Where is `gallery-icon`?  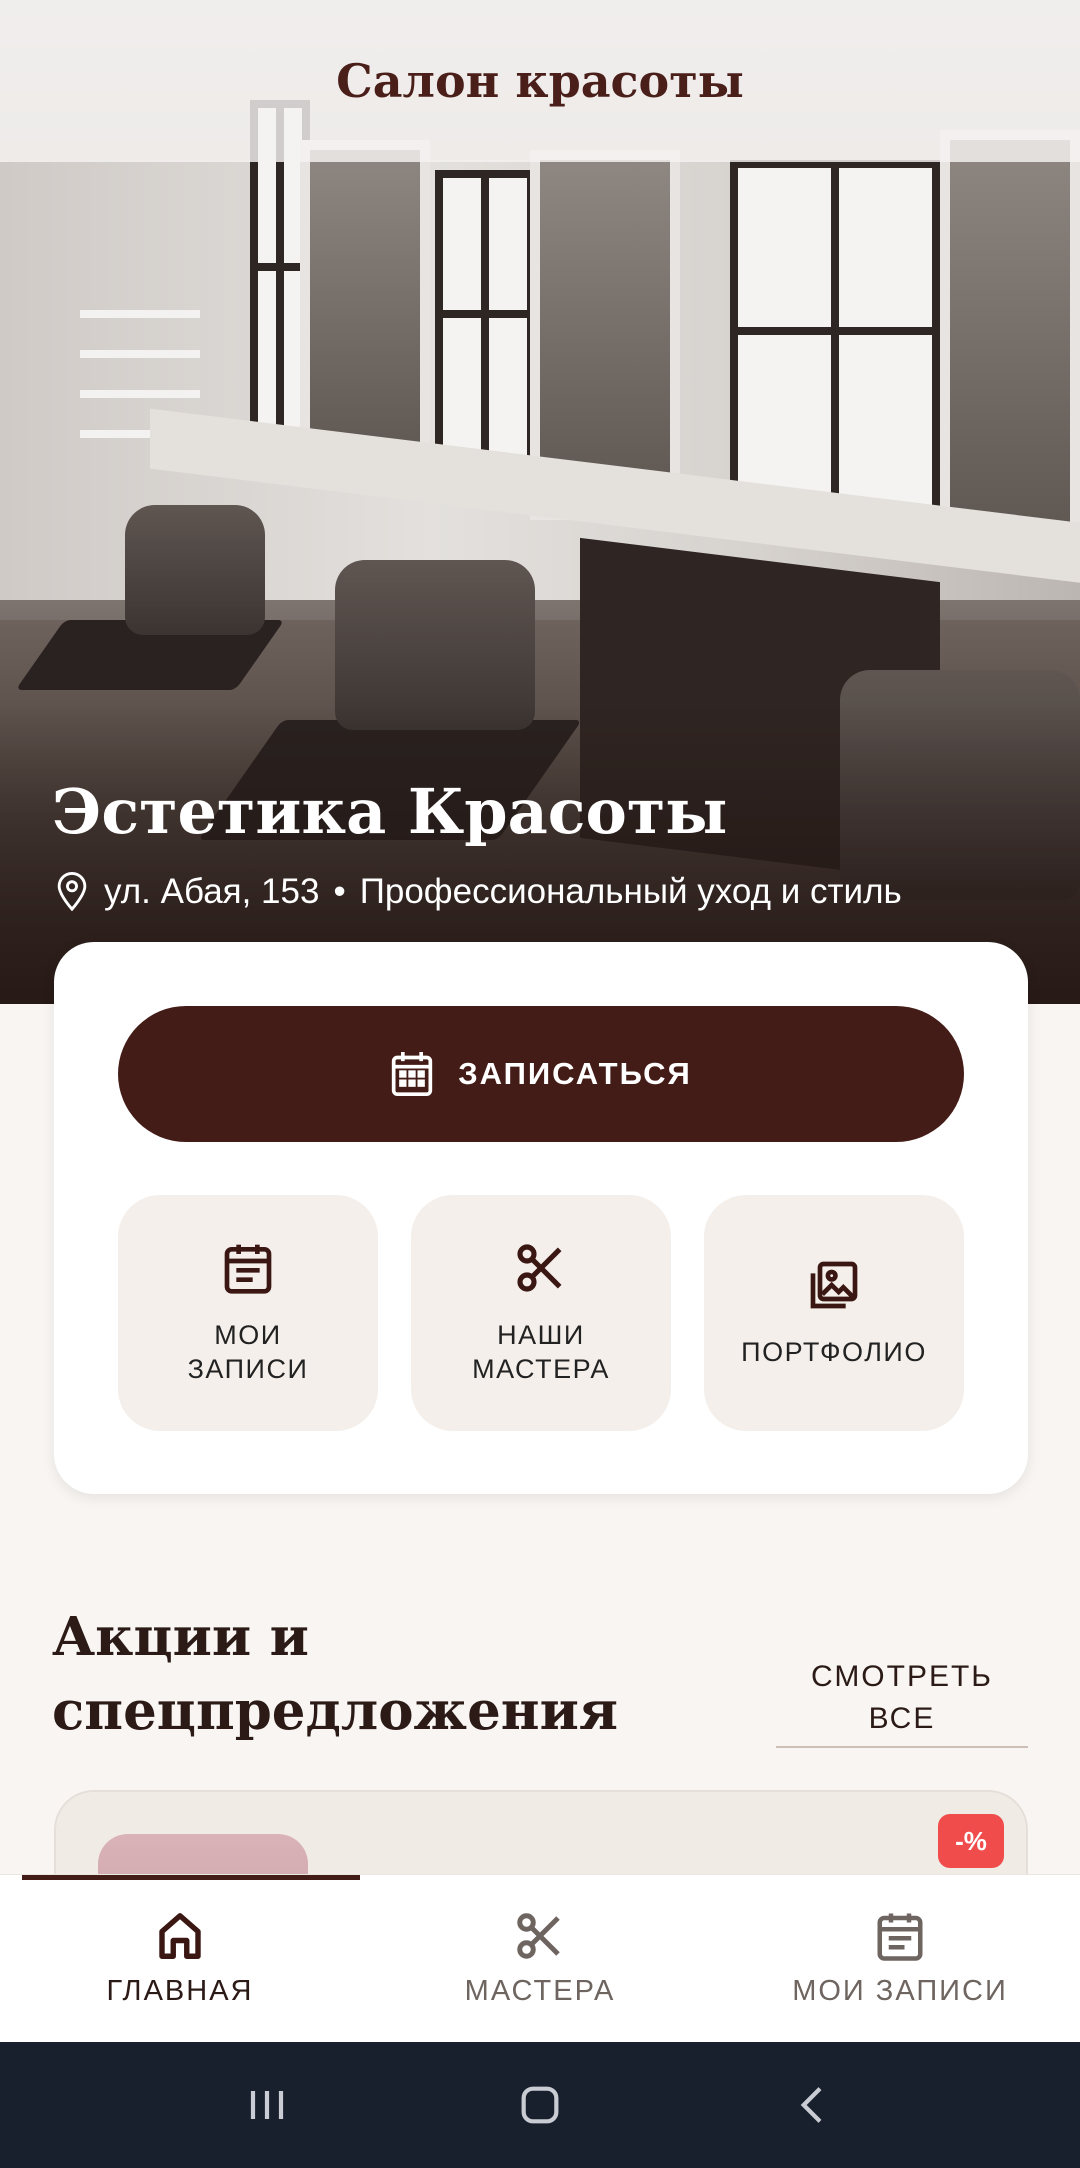
gallery-icon is located at coordinates (834, 1285).